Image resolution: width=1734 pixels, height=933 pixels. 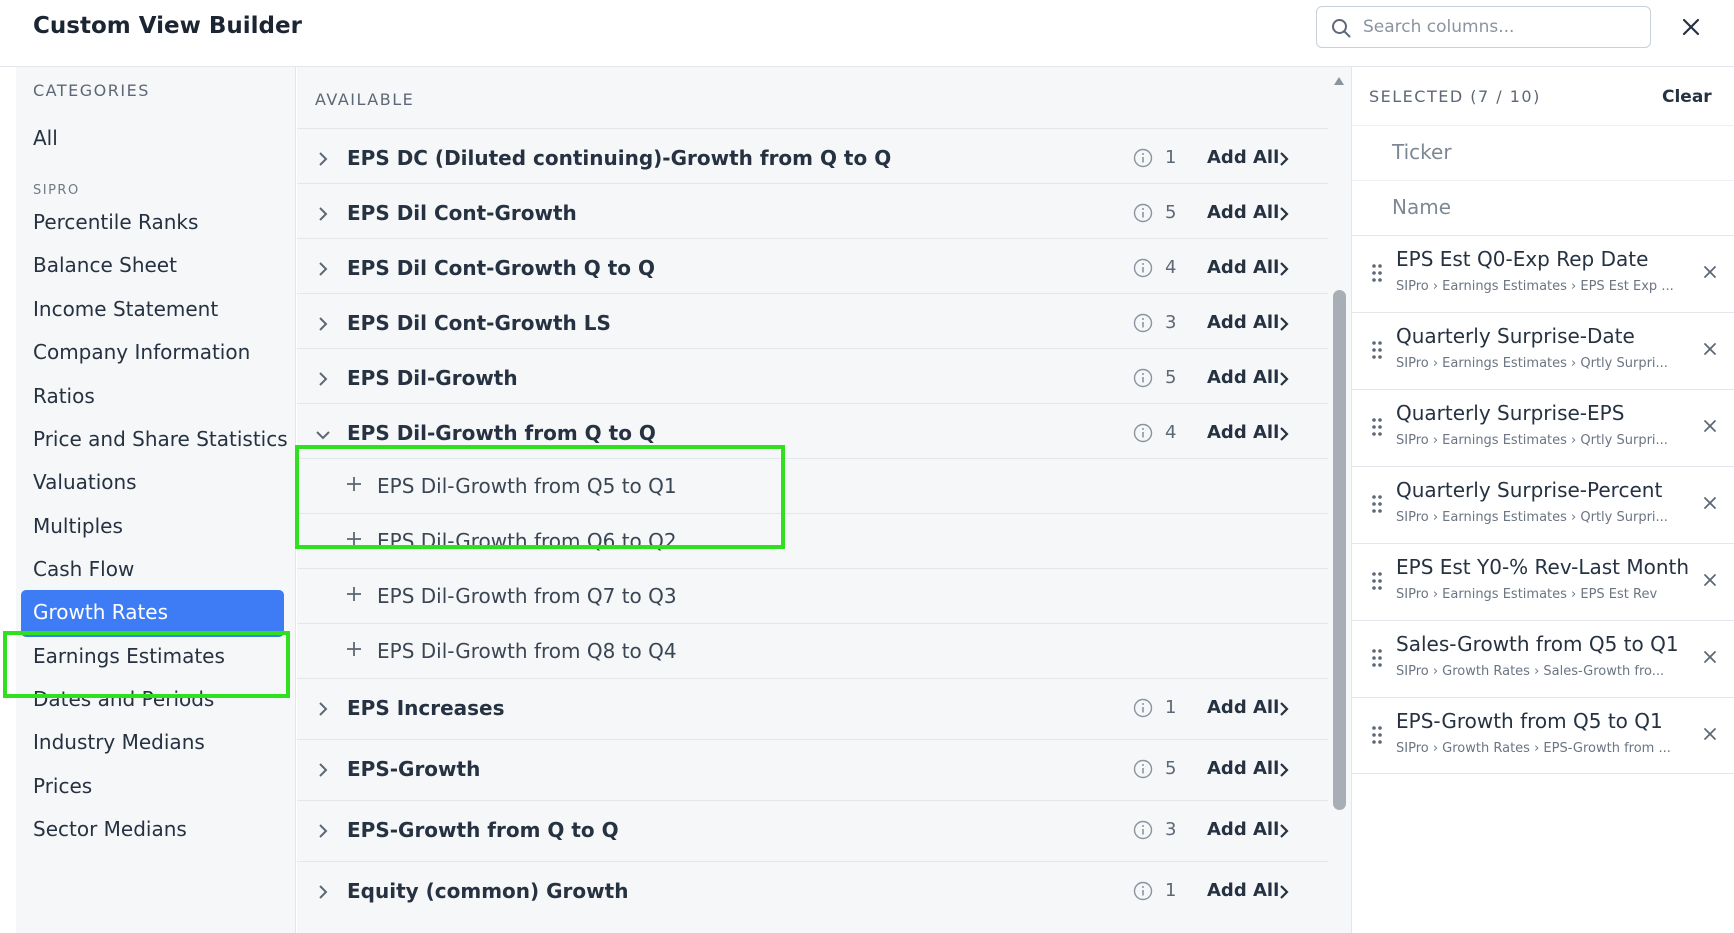 I want to click on category-growth-rates: Growth Rates, so click(x=152, y=613).